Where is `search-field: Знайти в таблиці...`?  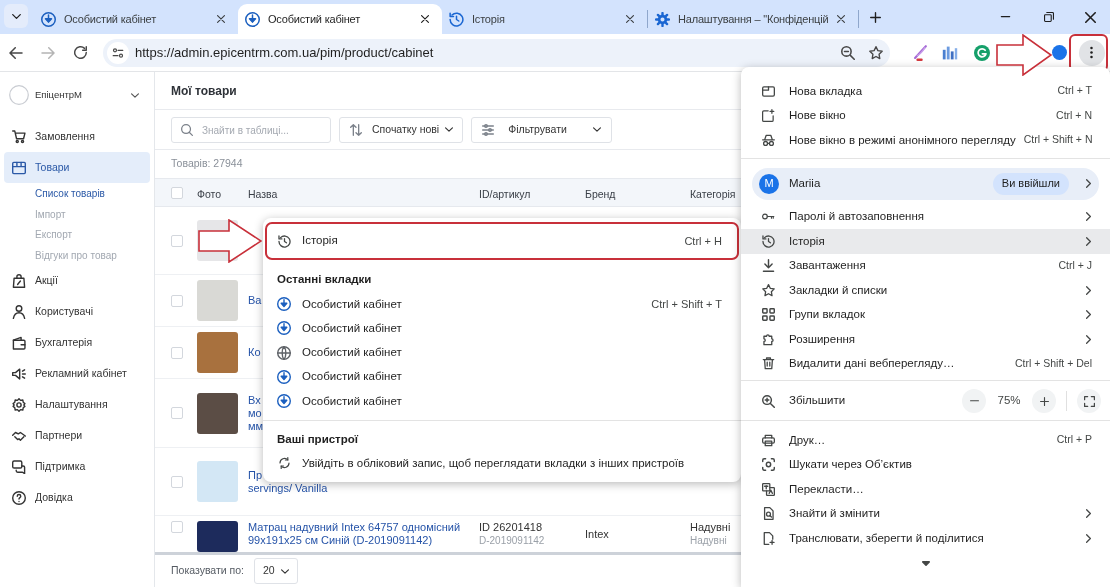
search-field: Знайти в таблиці... is located at coordinates (251, 130).